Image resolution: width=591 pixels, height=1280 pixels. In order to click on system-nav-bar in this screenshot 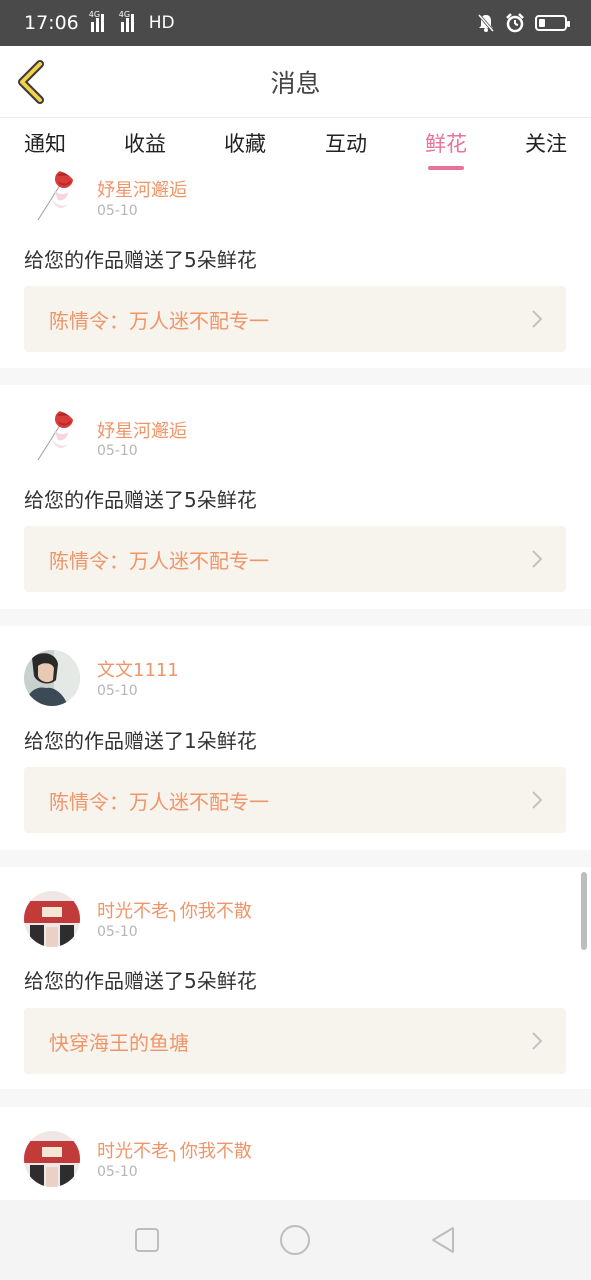, I will do `click(295, 1240)`.